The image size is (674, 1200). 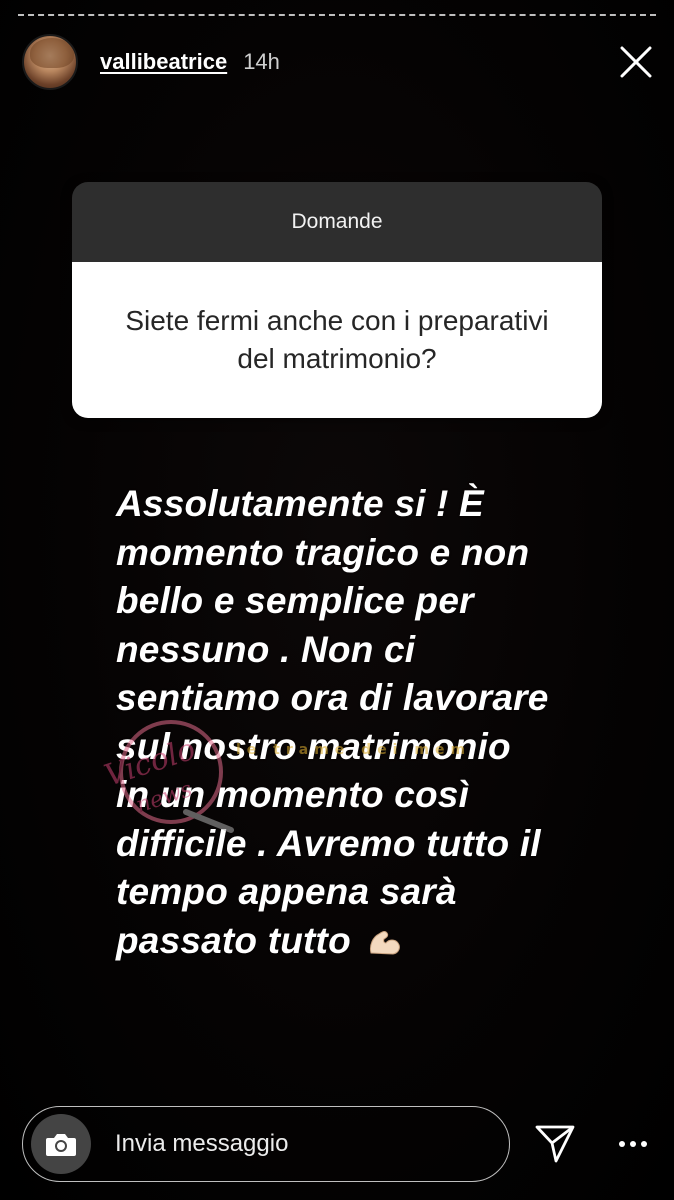 I want to click on answer-line: bello e semplice per, so click(x=295, y=600).